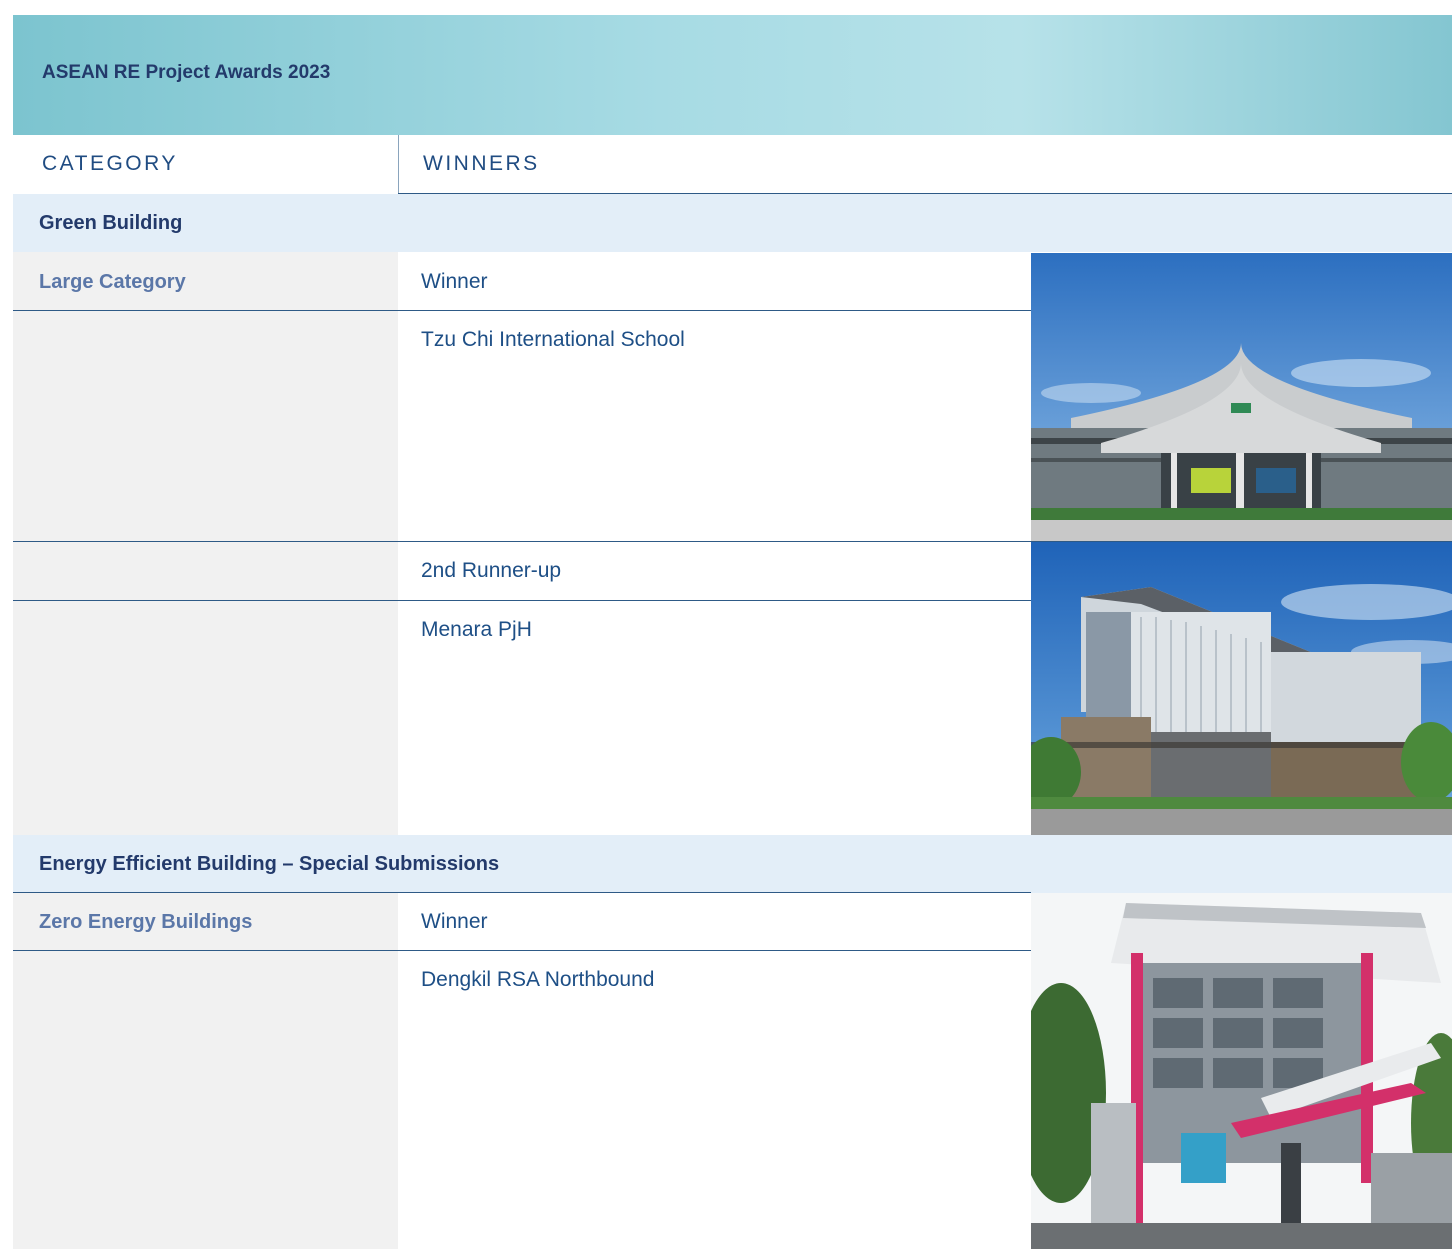  What do you see at coordinates (110, 164) in the screenshot?
I see `column-header-category: CATEGORY` at bounding box center [110, 164].